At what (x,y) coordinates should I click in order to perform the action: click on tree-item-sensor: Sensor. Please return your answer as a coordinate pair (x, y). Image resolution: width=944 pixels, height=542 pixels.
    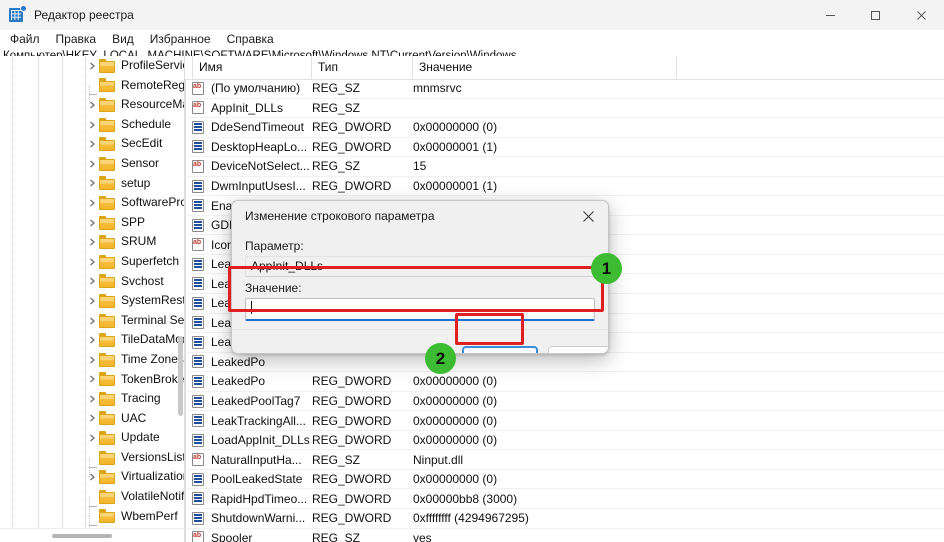
    Looking at the image, I should click on (92, 164).